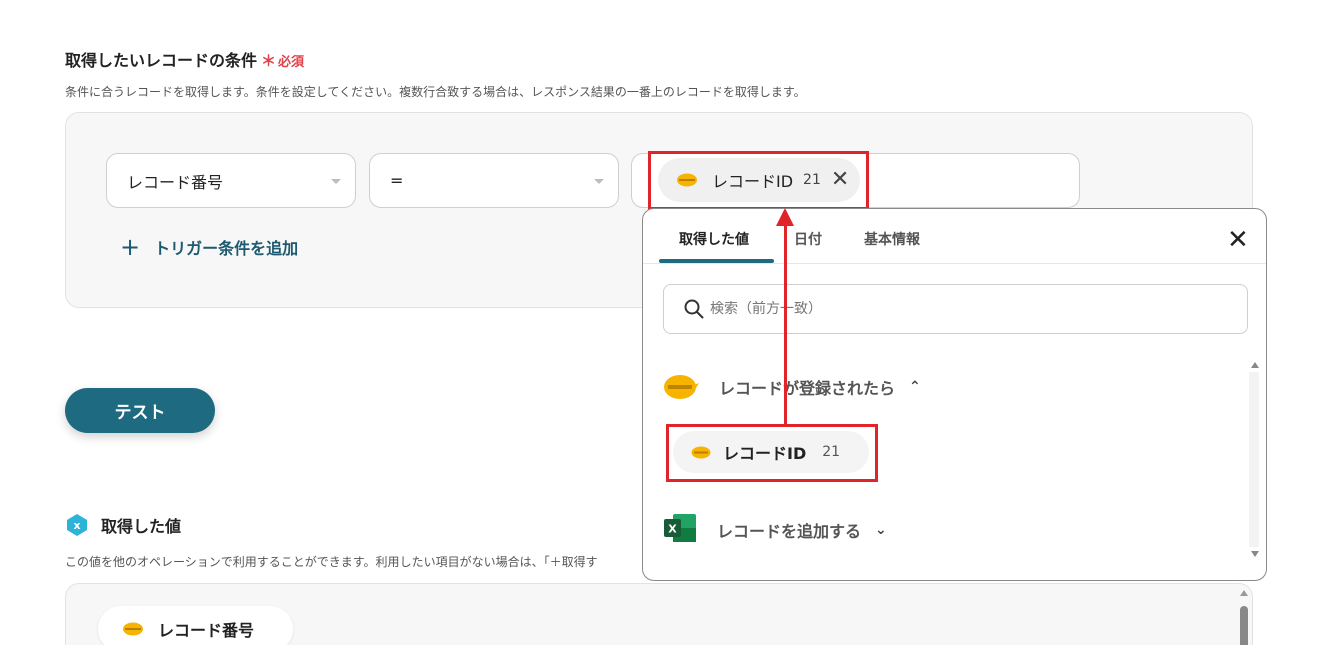 Image resolution: width=1321 pixels, height=645 pixels. What do you see at coordinates (892, 239) in the screenshot?
I see `tab-basic-info: 基本情報` at bounding box center [892, 239].